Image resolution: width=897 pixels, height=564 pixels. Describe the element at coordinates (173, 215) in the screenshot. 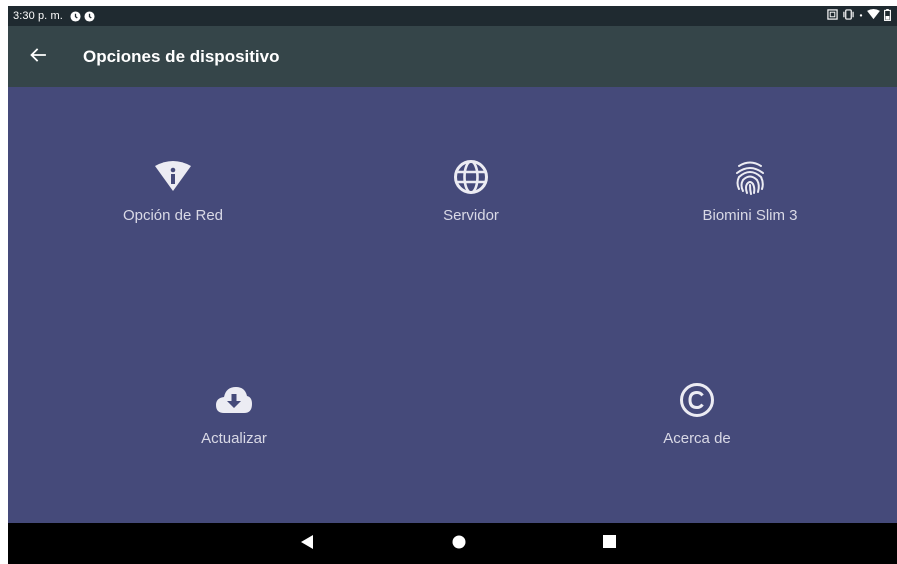

I see `tile-label: Opción de Red` at that location.